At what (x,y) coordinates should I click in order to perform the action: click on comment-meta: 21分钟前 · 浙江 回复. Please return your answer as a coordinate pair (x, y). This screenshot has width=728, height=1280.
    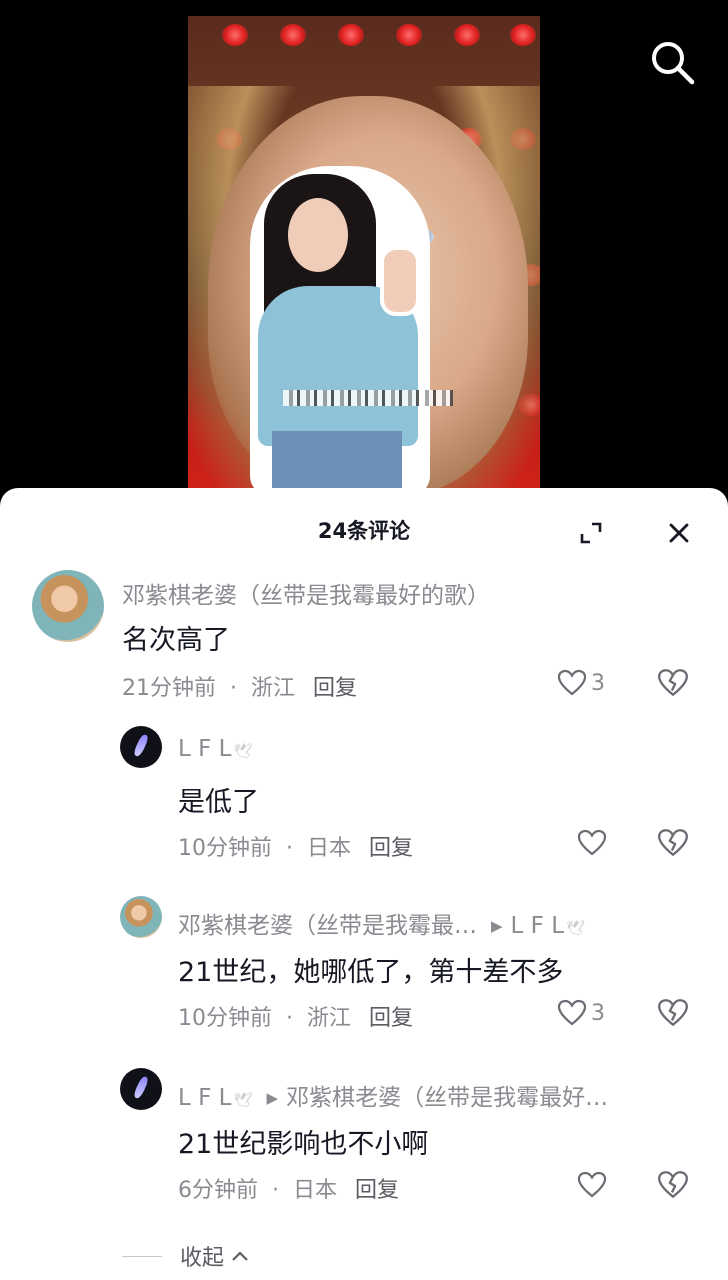
    Looking at the image, I should click on (240, 688).